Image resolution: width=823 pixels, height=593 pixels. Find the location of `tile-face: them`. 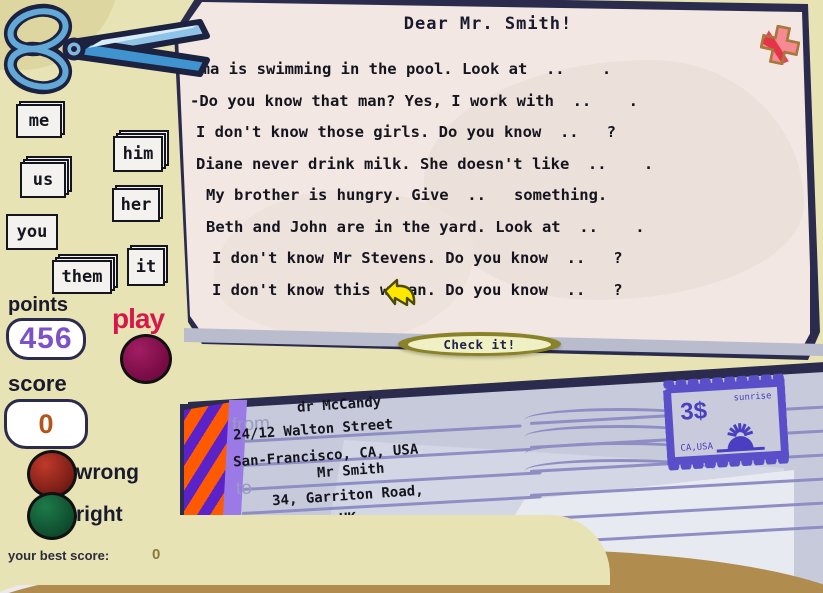

tile-face: them is located at coordinates (82, 277).